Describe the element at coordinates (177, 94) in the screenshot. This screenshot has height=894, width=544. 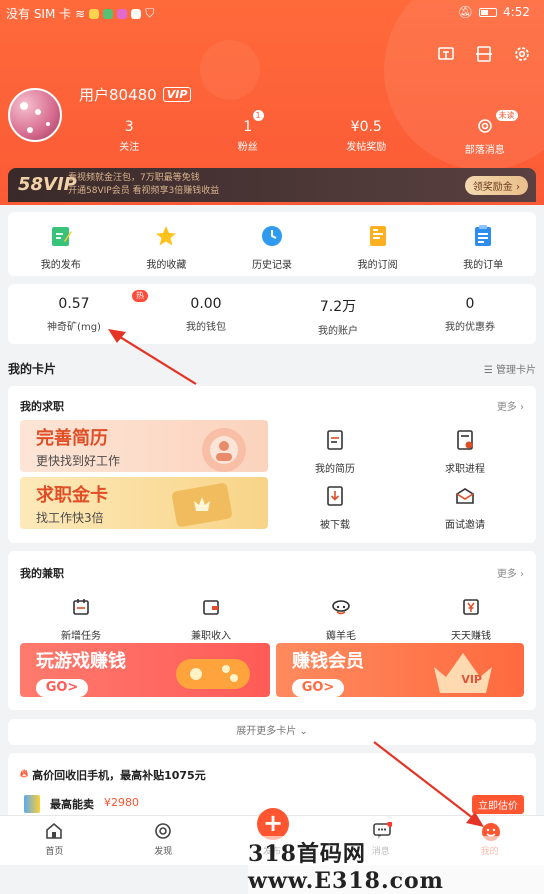
I see `vip-badge: VIP` at that location.